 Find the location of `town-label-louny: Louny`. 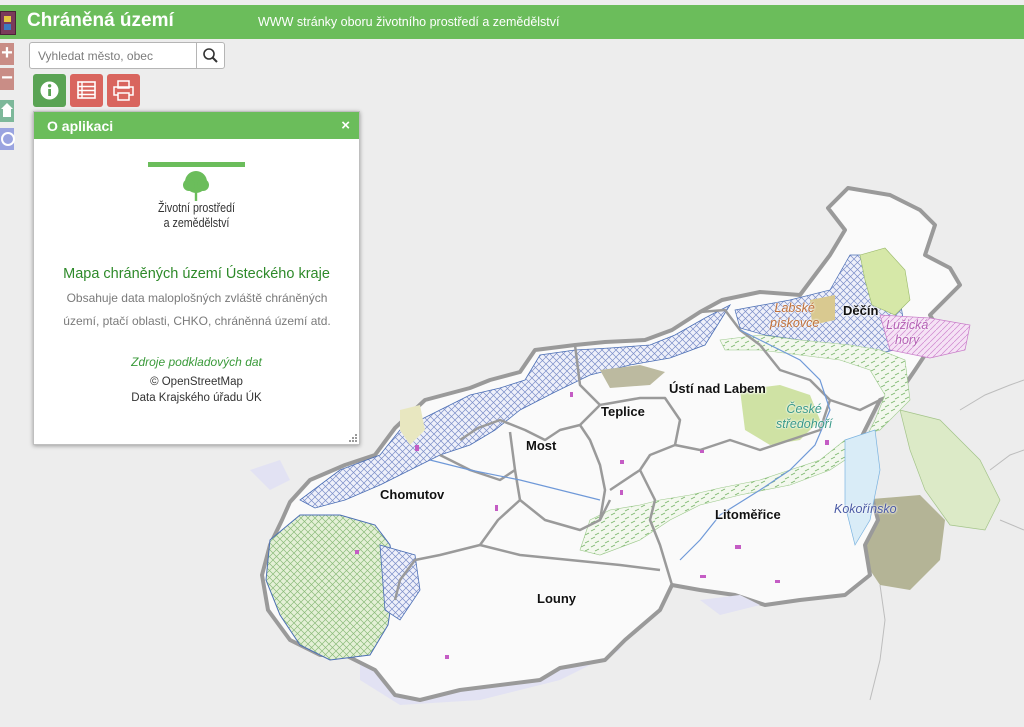

town-label-louny: Louny is located at coordinates (556, 598).